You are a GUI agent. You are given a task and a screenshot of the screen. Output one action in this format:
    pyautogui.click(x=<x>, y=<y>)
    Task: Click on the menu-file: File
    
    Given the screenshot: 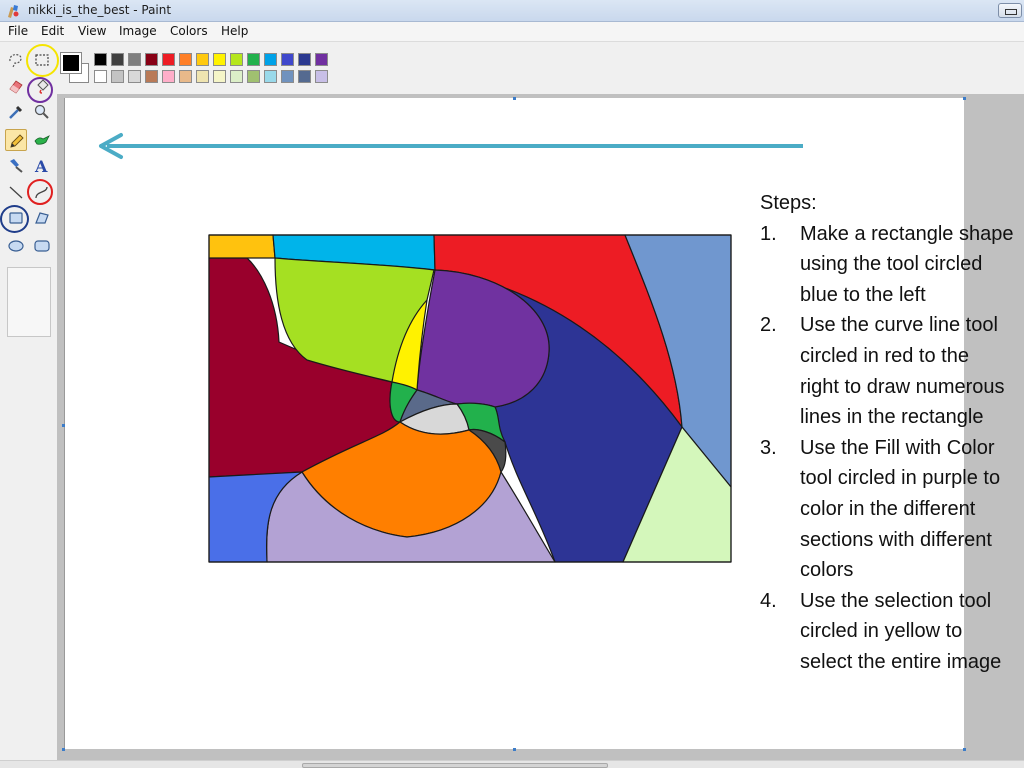 What is the action you would take?
    pyautogui.click(x=18, y=31)
    